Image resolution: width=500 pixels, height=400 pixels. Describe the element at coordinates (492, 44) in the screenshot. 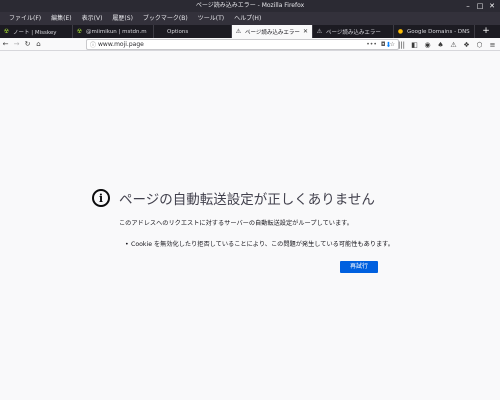

I see `hamburger-menu-icon: ≡` at that location.